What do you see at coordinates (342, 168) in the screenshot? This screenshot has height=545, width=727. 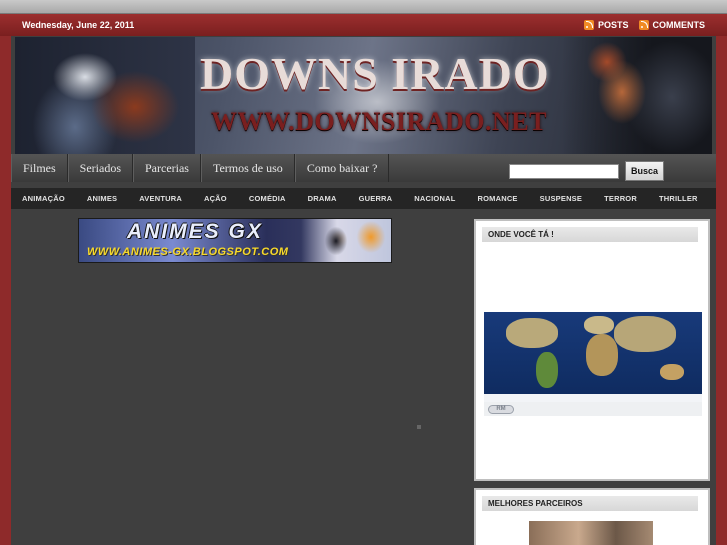 I see `nav-item-como-baixar: Como baixar ?` at bounding box center [342, 168].